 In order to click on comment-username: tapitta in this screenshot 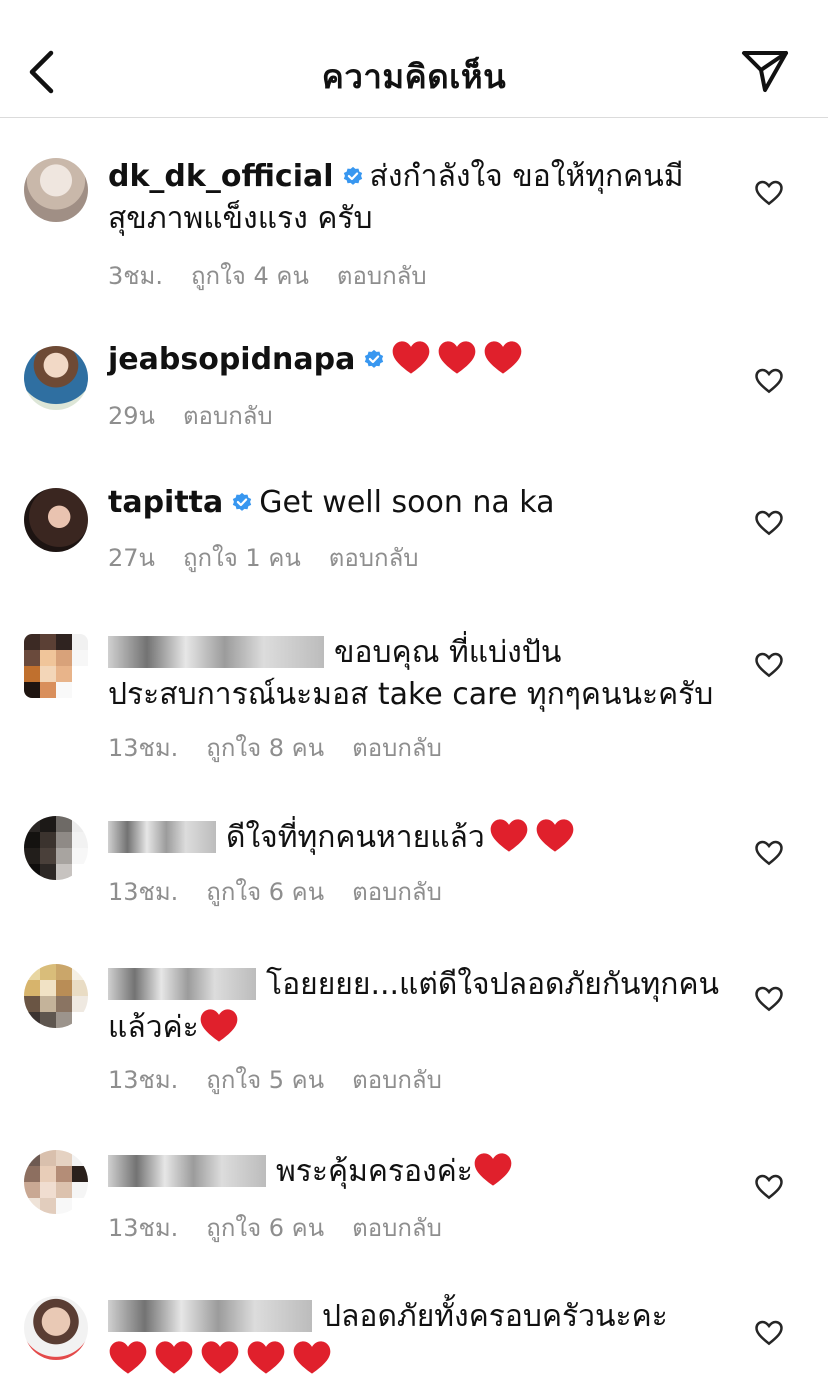, I will do `click(165, 502)`.